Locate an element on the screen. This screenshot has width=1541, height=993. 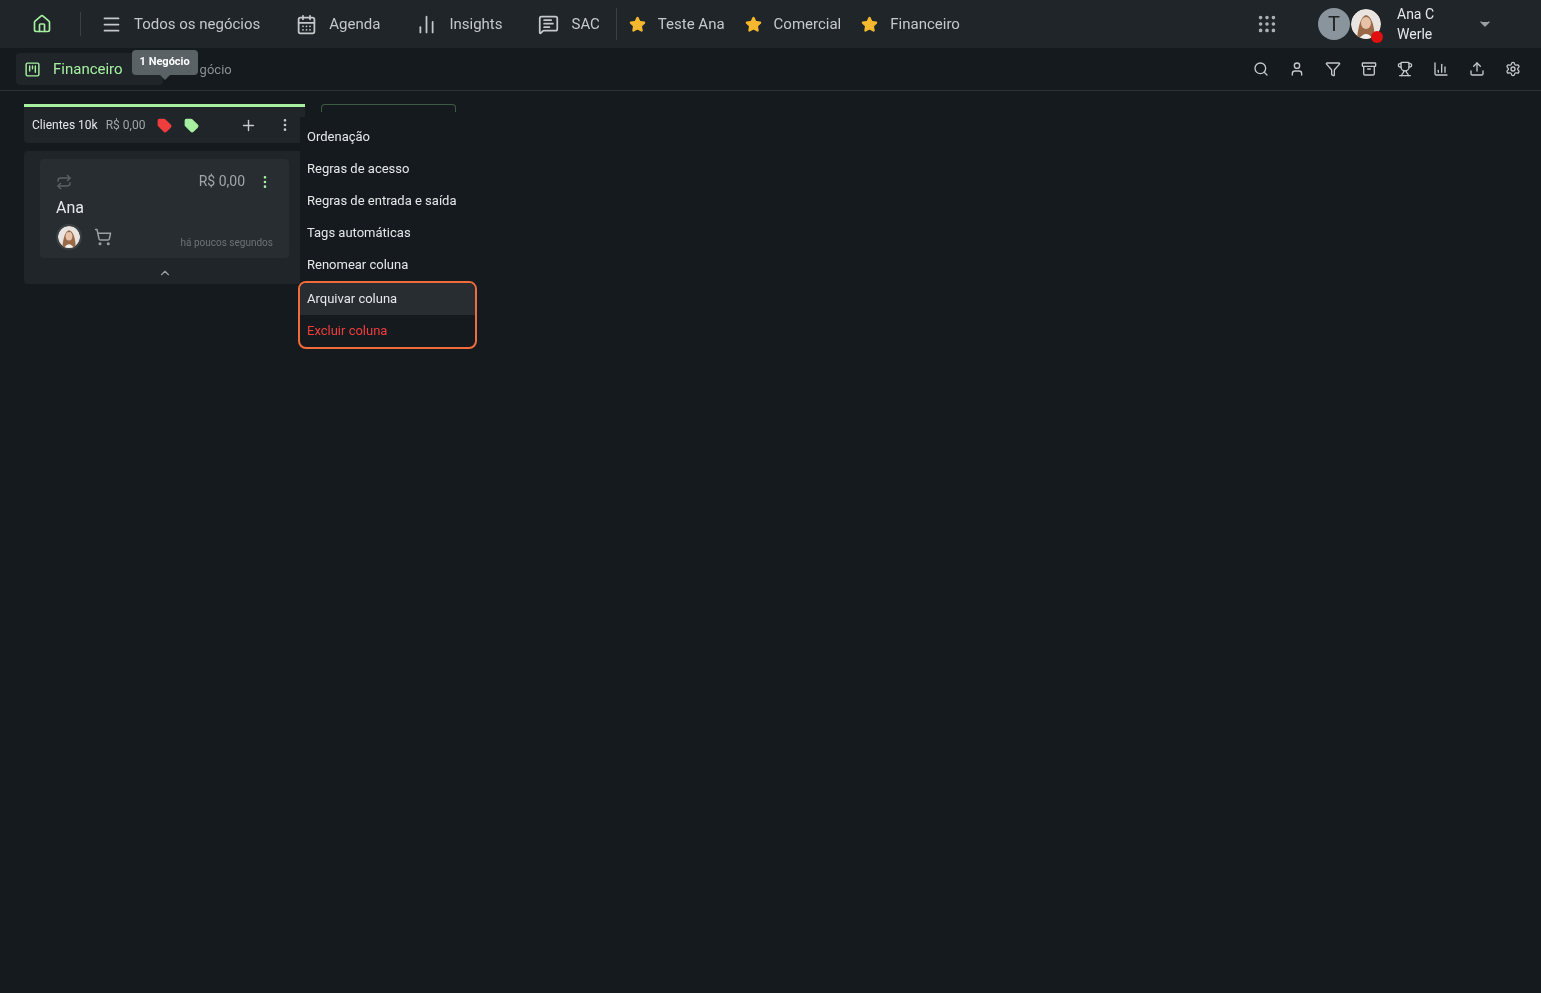
filter-icon is located at coordinates (1333, 69).